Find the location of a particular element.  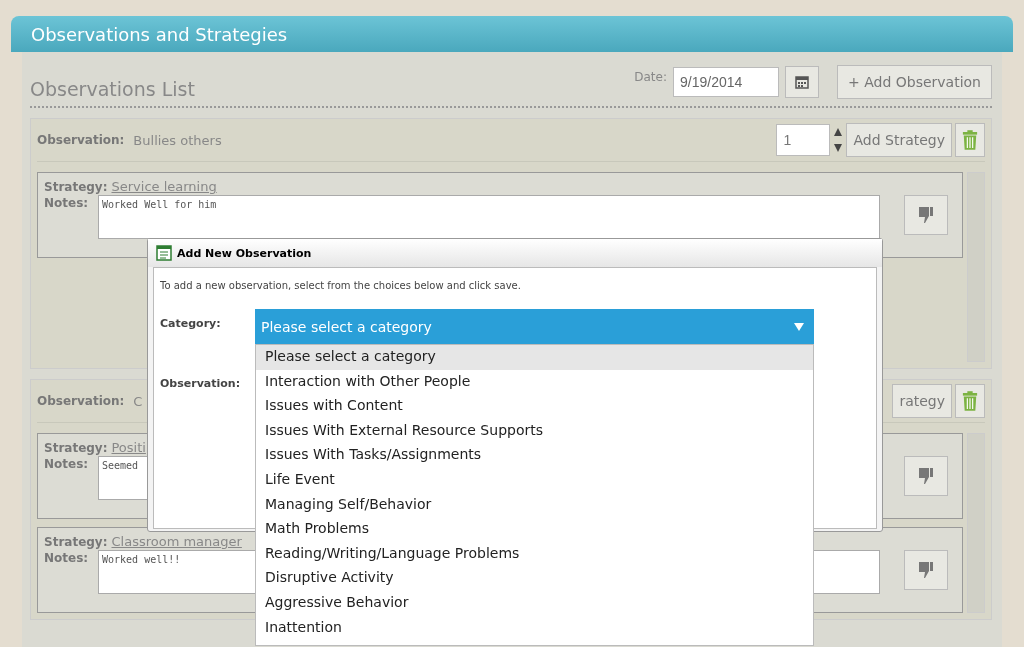

observation-field-label: Observation: is located at coordinates (200, 383).